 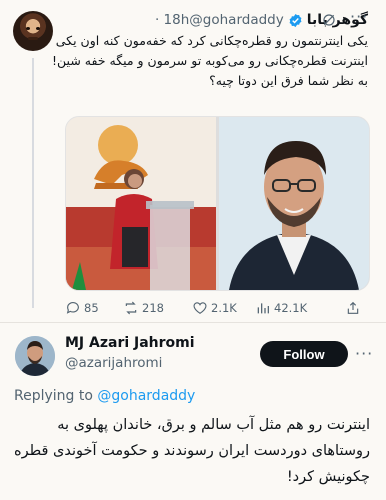 What do you see at coordinates (360, 18) in the screenshot?
I see `more-icon: ···` at bounding box center [360, 18].